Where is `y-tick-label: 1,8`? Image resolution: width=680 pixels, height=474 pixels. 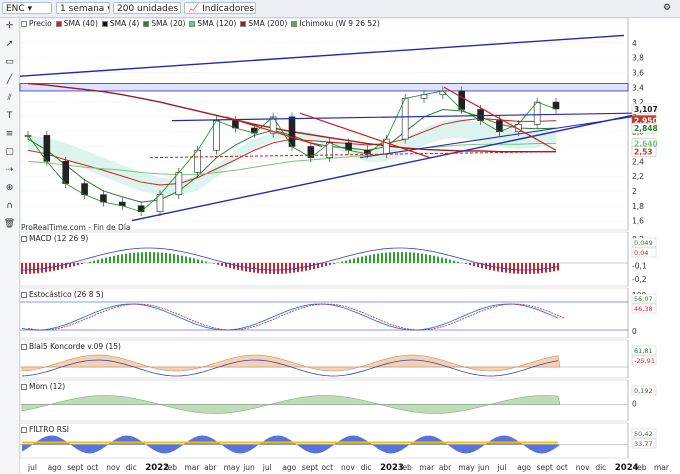
y-tick-label: 1,8 is located at coordinates (638, 206).